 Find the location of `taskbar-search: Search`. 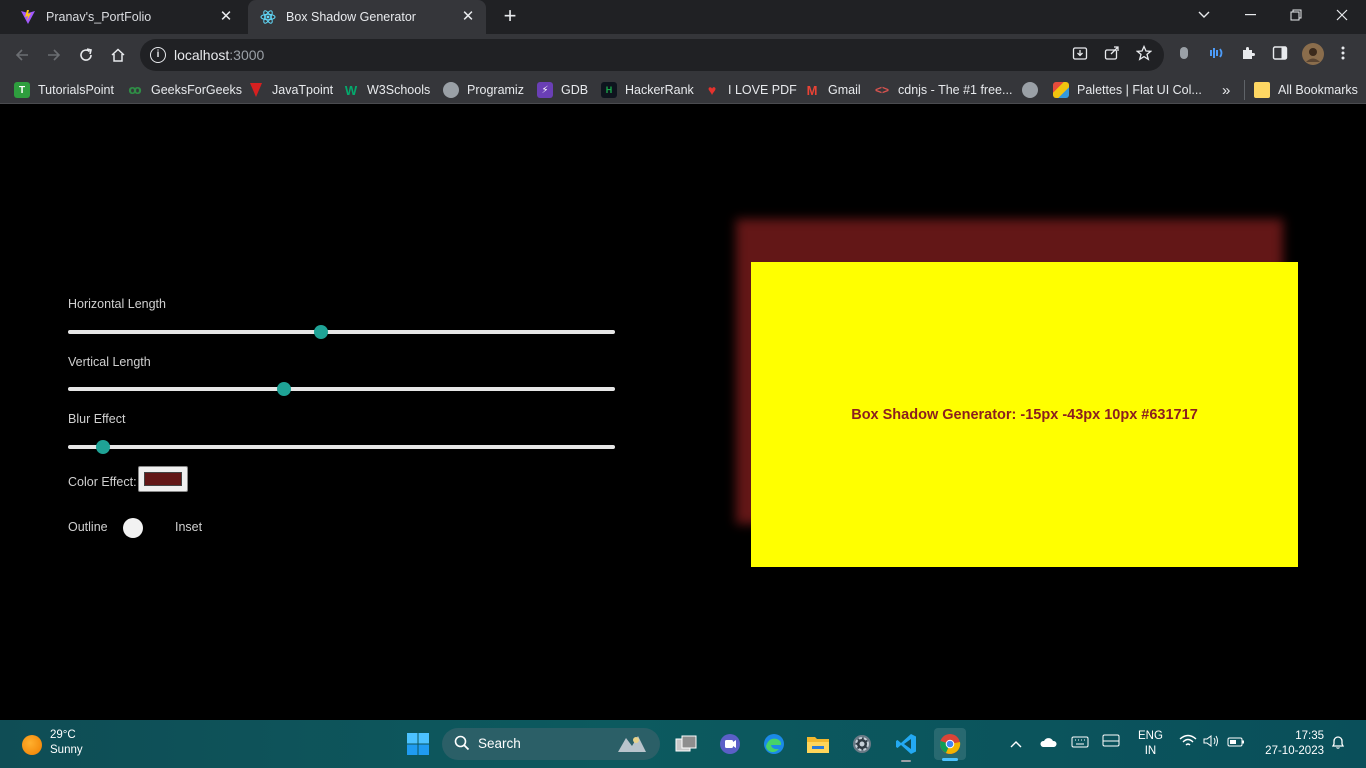

taskbar-search: Search is located at coordinates (551, 744).